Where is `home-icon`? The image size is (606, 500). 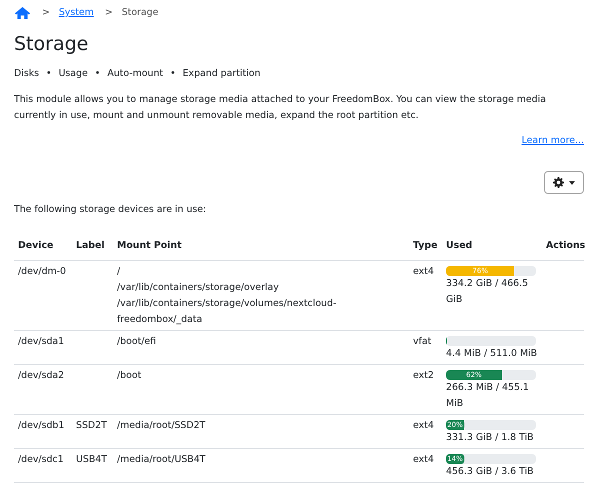
home-icon is located at coordinates (22, 13).